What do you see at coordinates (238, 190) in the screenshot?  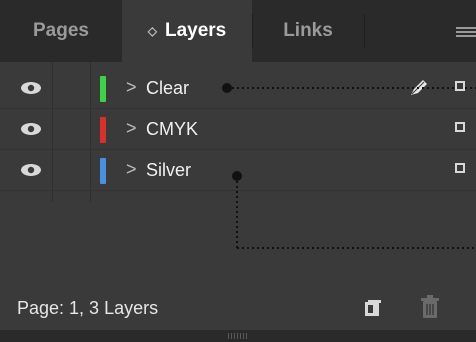 I see `row-divider` at bounding box center [238, 190].